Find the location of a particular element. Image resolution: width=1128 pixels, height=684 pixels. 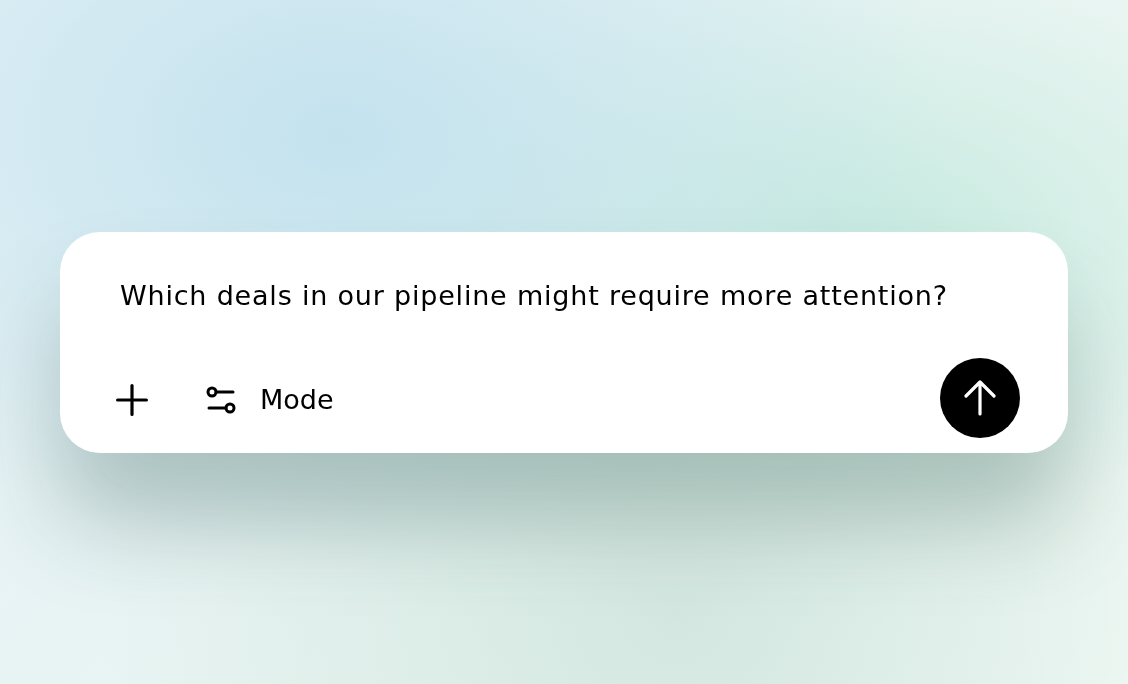

arrow-up-icon is located at coordinates (980, 398).